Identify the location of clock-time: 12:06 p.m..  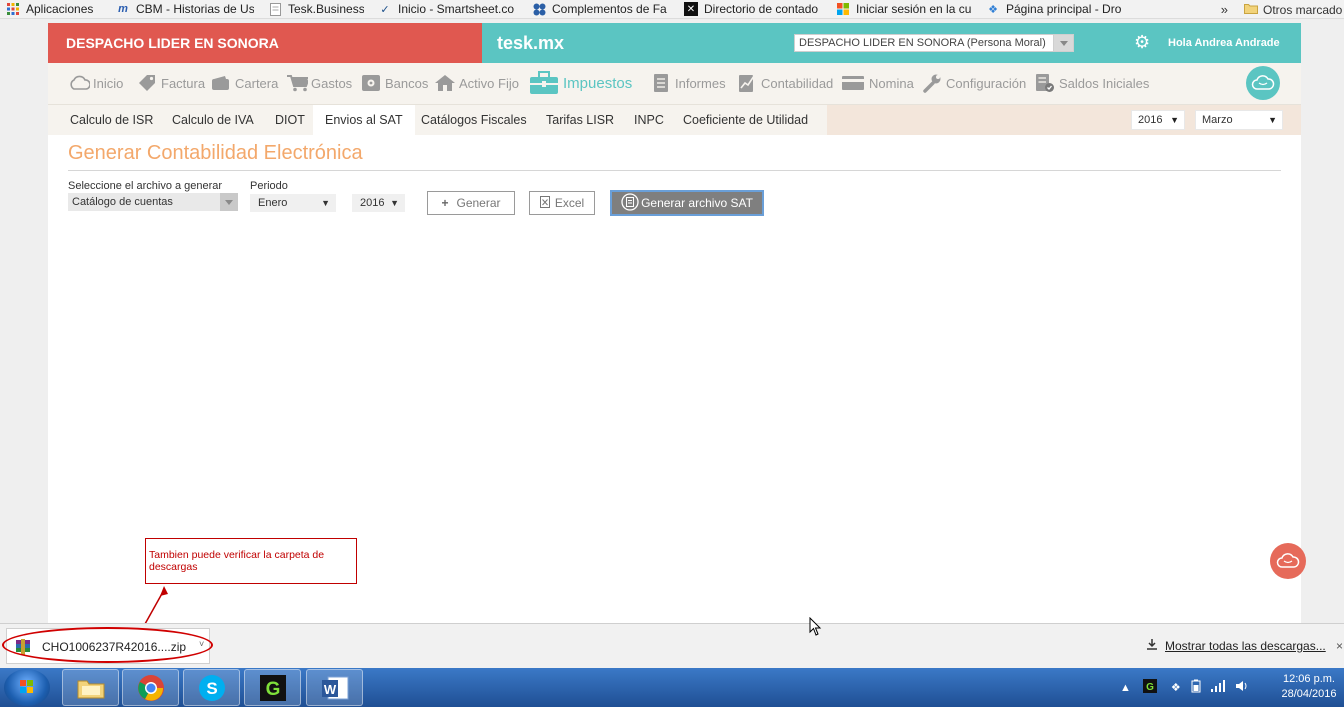
(1309, 679).